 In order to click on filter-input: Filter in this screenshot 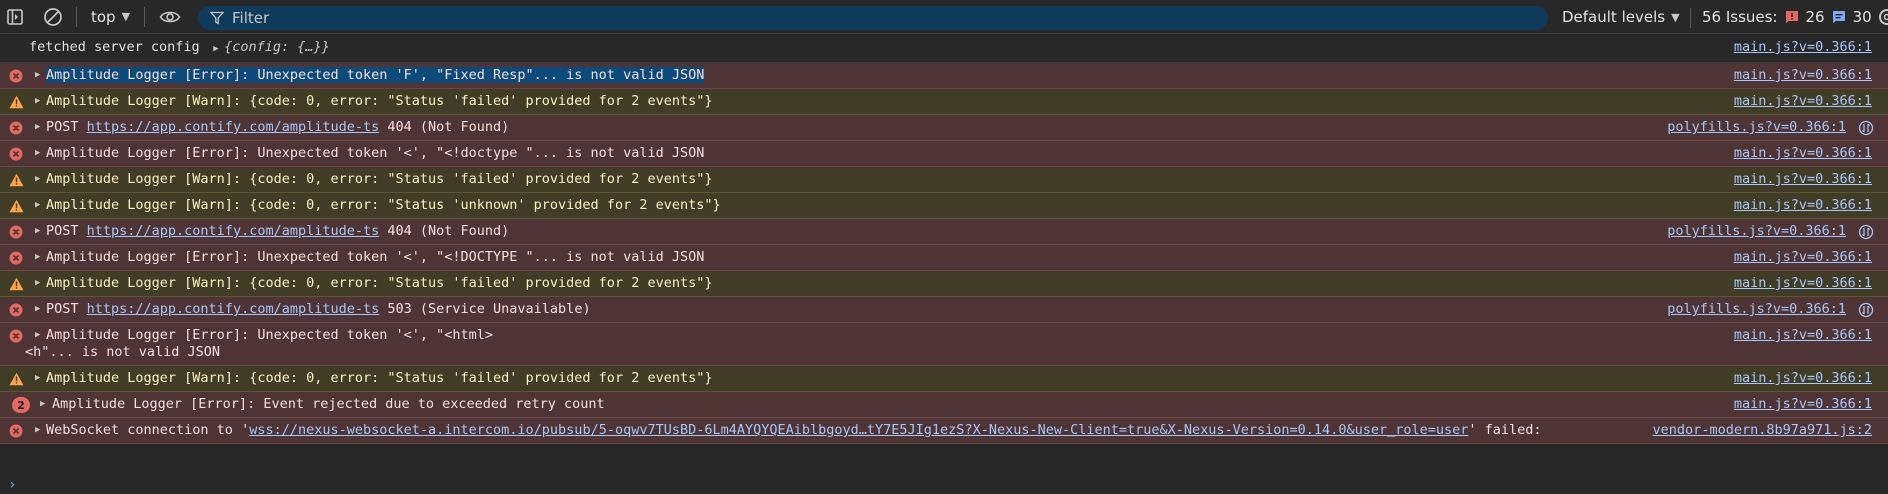, I will do `click(873, 18)`.